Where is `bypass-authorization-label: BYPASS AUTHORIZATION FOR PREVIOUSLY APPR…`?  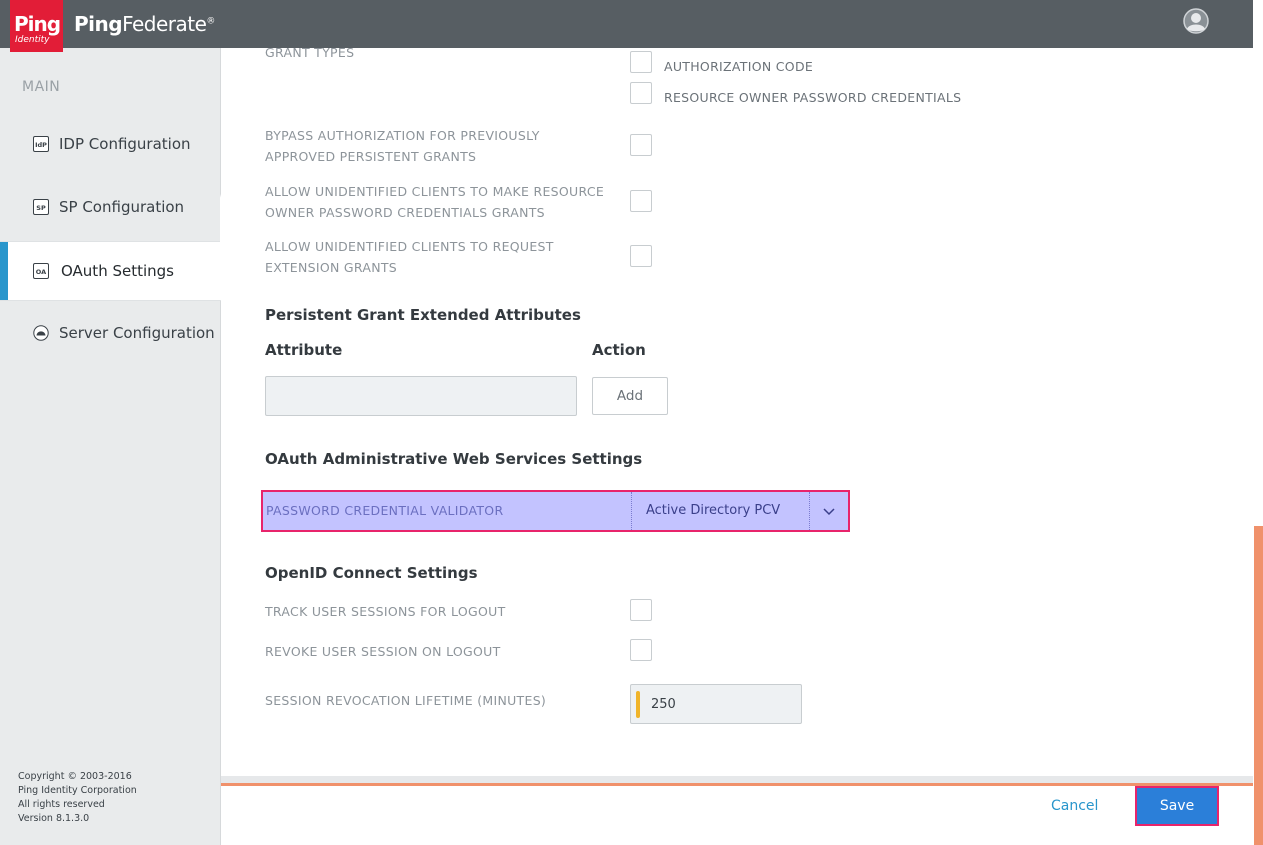
bypass-authorization-label: BYPASS AUTHORIZATION FOR PREVIOUSLY APPR… is located at coordinates (402, 146).